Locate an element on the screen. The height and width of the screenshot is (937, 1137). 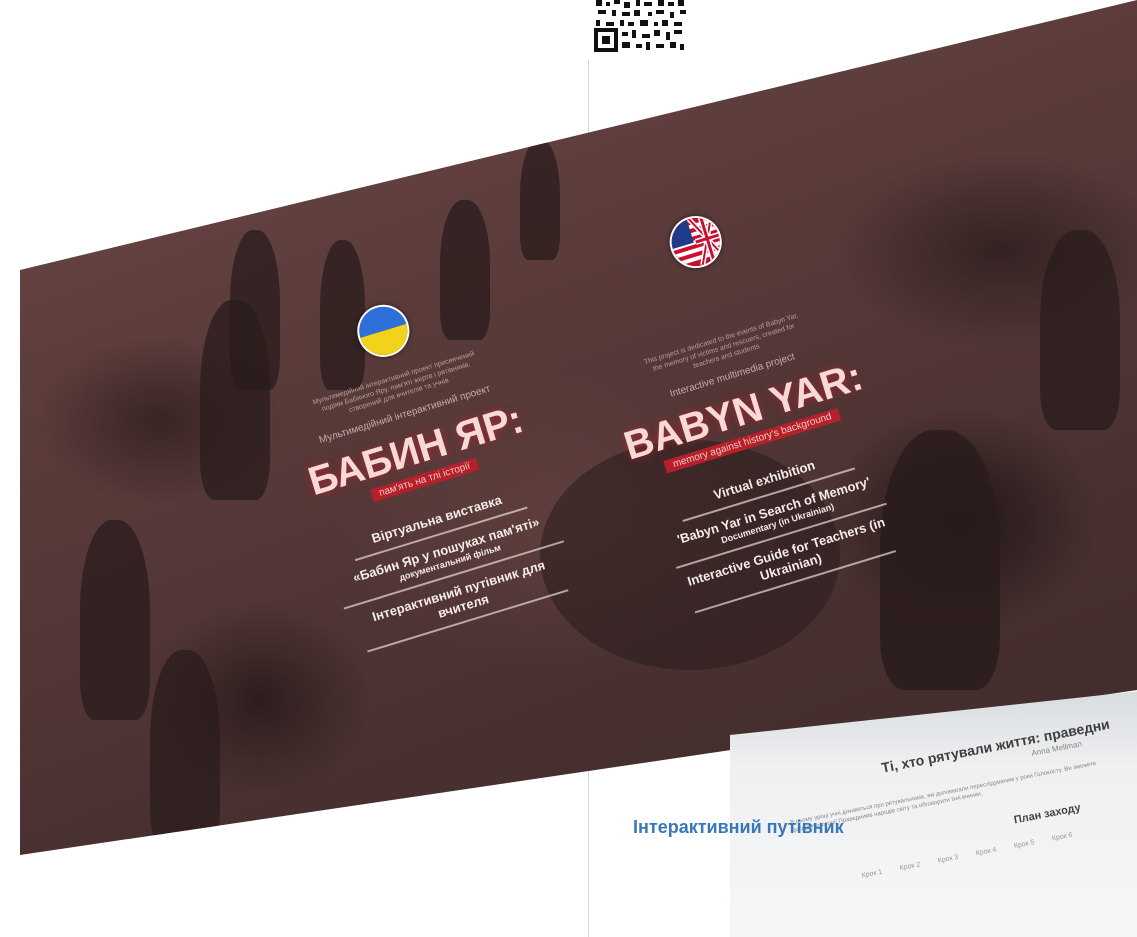
qr-code-icon is located at coordinates (640, 26).